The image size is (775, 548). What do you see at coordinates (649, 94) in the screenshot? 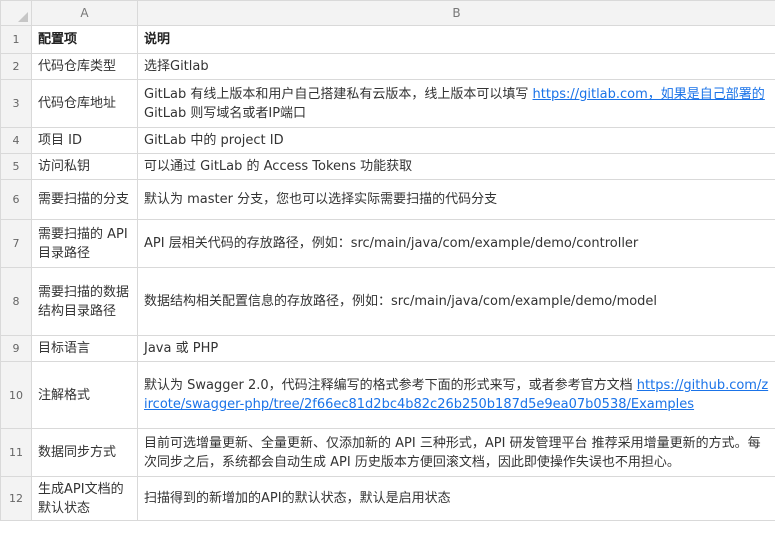
I see `cell-link: https://gitlab.com，如果是自己部署的` at bounding box center [649, 94].